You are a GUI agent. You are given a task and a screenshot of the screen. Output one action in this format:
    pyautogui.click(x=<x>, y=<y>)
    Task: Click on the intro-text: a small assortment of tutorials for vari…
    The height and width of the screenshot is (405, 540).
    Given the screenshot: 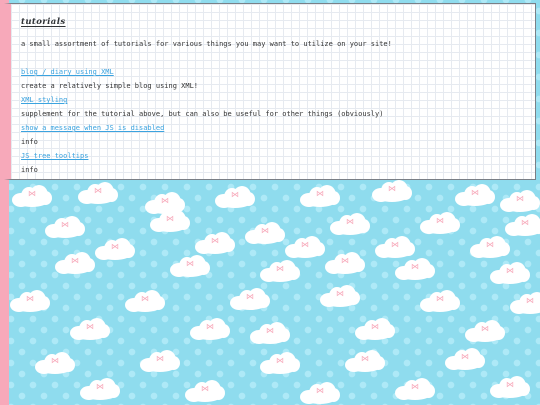 What is the action you would take?
    pyautogui.click(x=206, y=44)
    